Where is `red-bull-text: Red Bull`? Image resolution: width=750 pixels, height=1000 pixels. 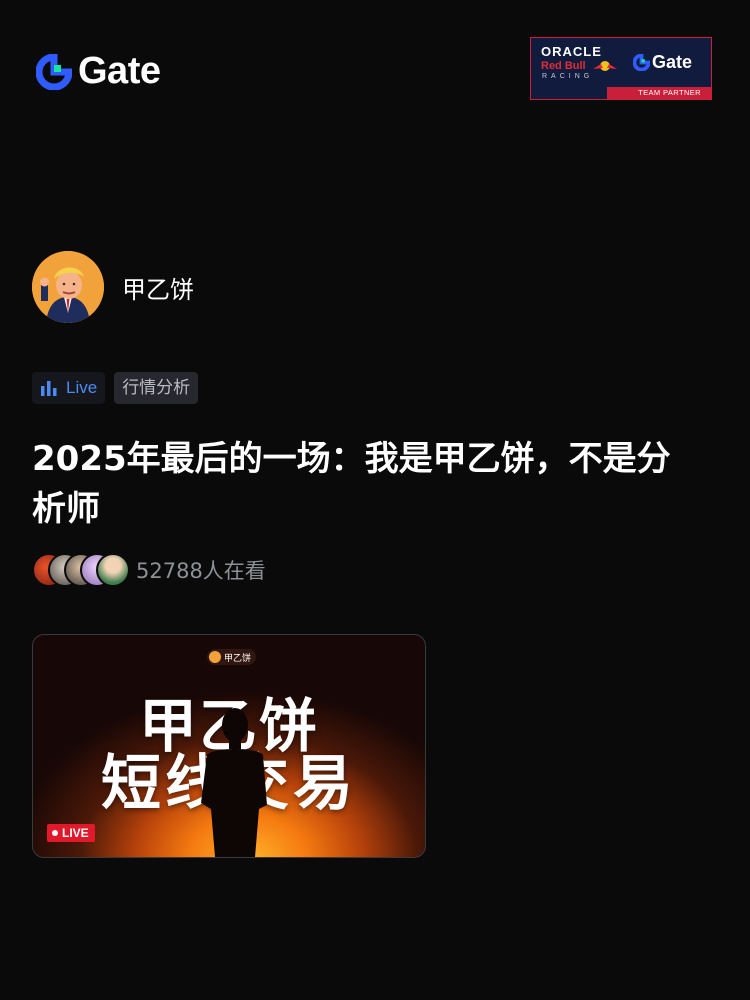 red-bull-text: Red Bull is located at coordinates (563, 66).